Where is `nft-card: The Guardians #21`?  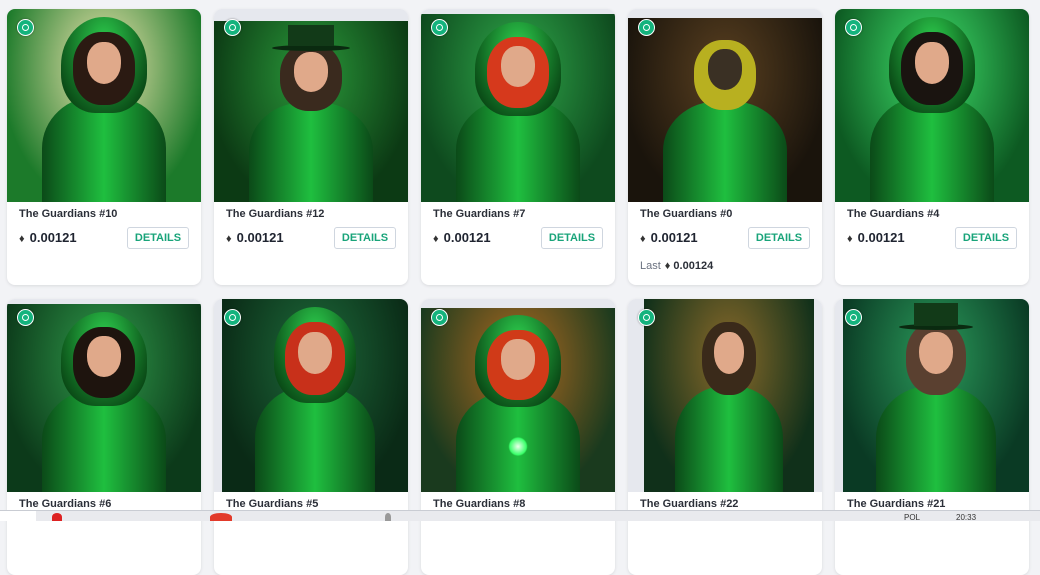
nft-card: The Guardians #21 is located at coordinates (932, 437).